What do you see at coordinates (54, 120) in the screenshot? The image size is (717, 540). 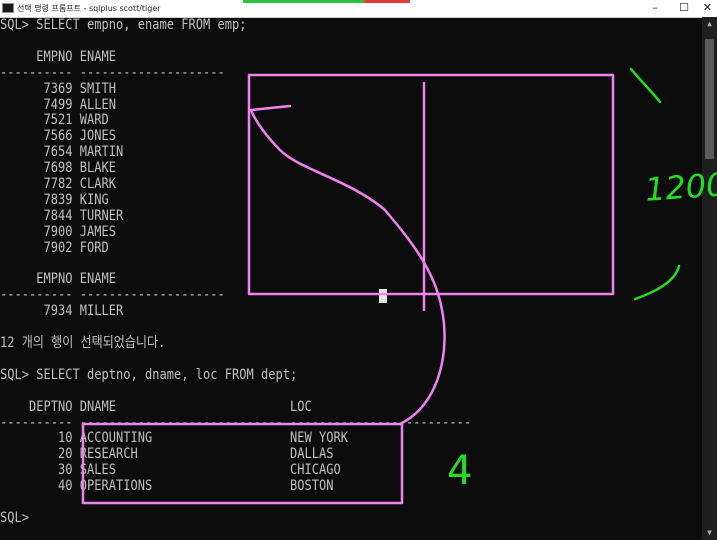 I see `console-line: 7521 WARD` at bounding box center [54, 120].